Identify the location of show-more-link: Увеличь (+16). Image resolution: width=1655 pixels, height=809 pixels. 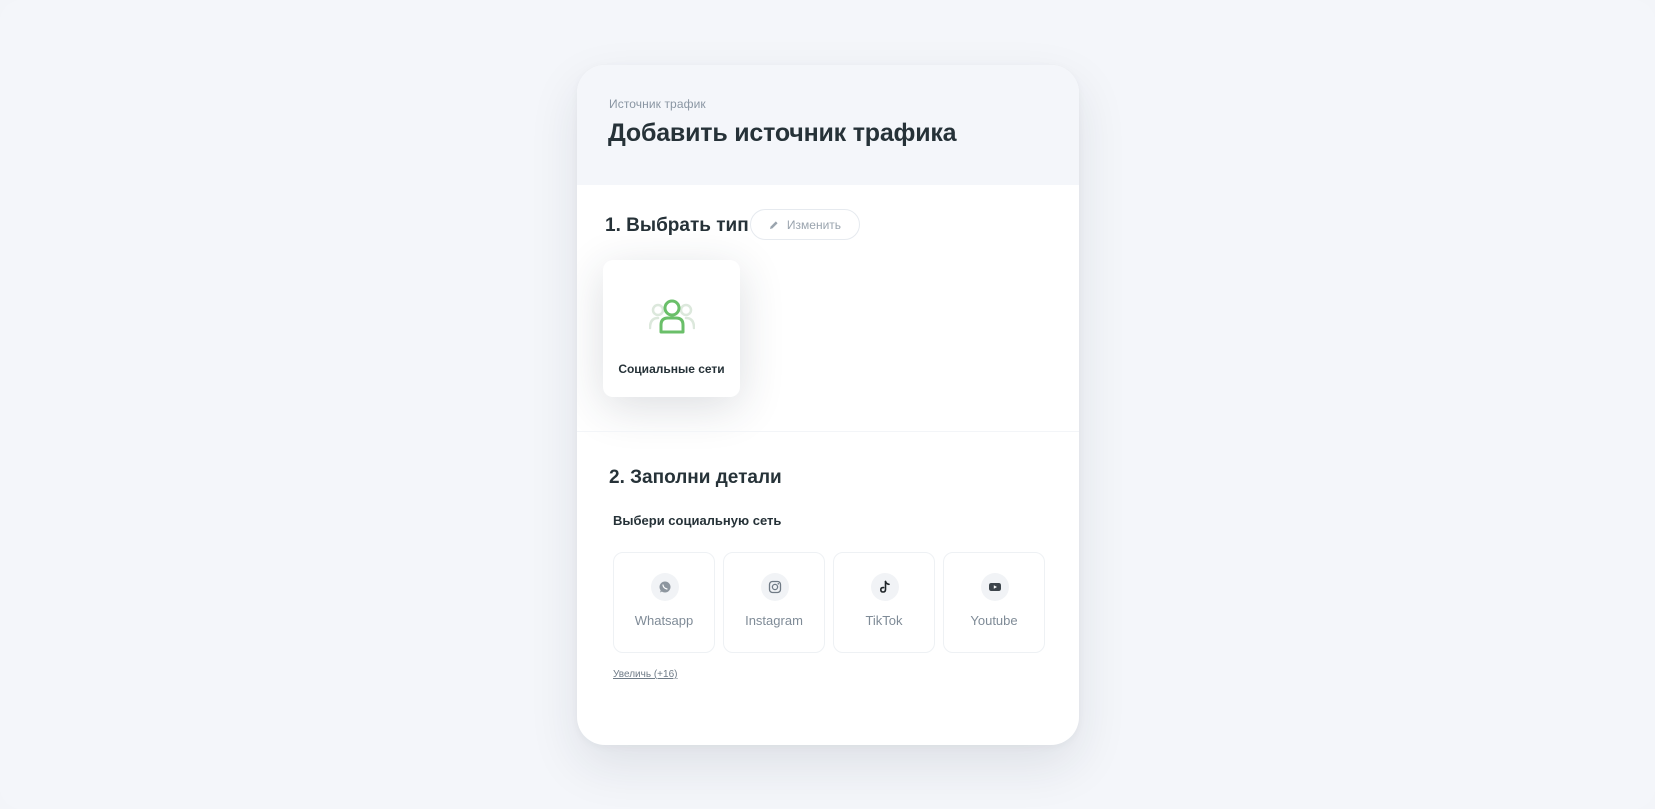
(645, 674).